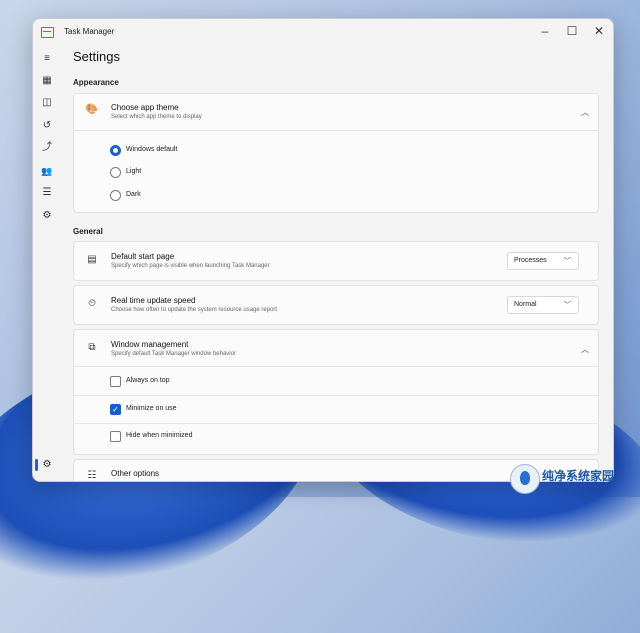  Describe the element at coordinates (133, 194) in the screenshot. I see `radio-label: Dark` at that location.